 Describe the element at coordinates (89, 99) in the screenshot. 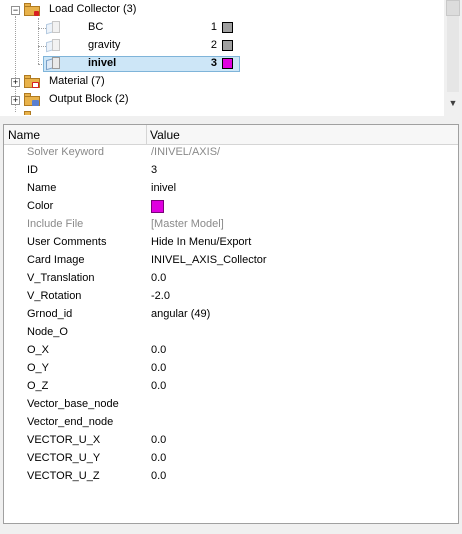

I see `tree-item-label: Output Block (2)` at that location.